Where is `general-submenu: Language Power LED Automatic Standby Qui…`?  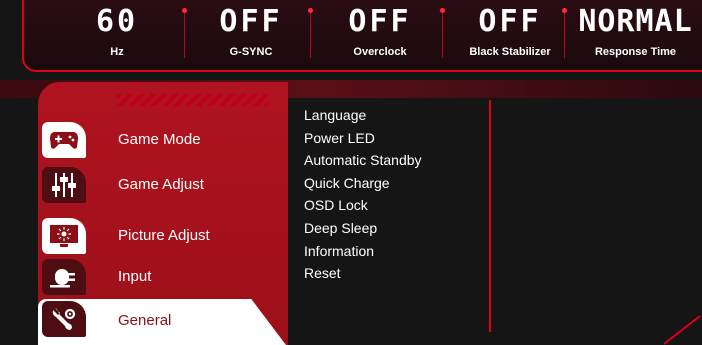
general-submenu: Language Power LED Automatic Standby Qui… is located at coordinates (363, 194).